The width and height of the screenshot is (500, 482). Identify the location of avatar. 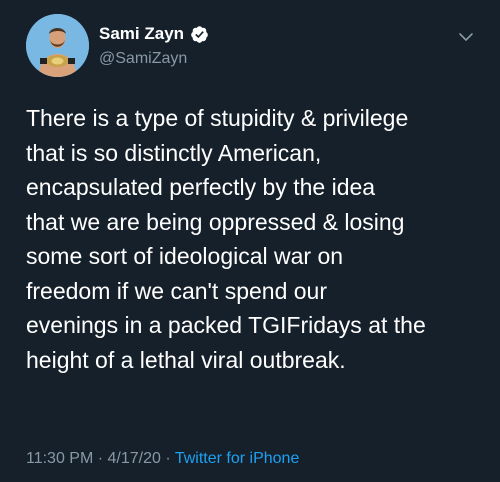
(57, 45).